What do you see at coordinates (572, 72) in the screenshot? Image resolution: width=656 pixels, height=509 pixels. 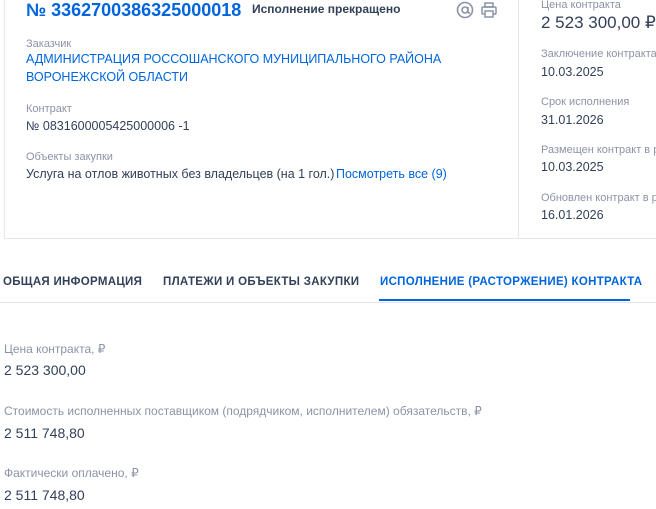 I see `conclusion-date: 10.03.2025` at bounding box center [572, 72].